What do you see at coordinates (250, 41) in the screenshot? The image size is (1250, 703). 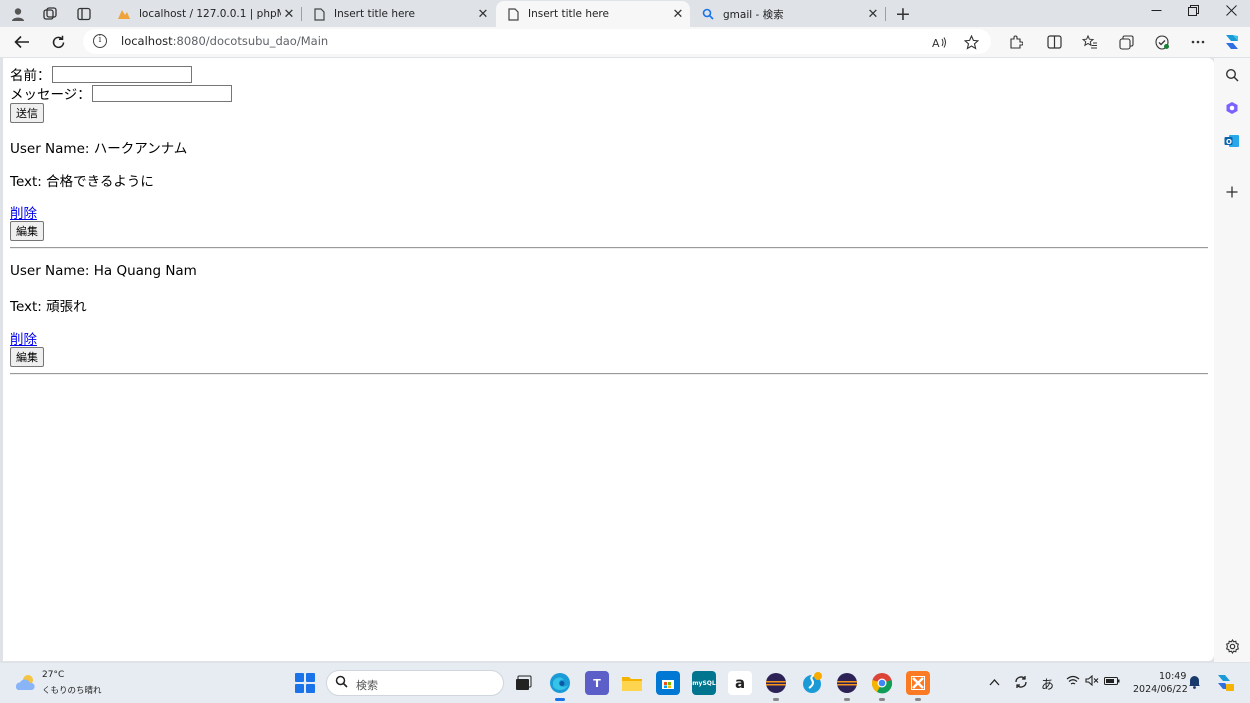 I see `url-path: :8080/docotsubu_dao/Main` at bounding box center [250, 41].